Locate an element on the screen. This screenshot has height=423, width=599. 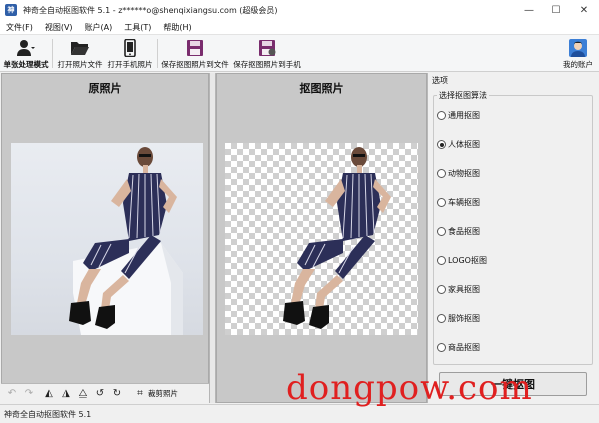
minimize-button: — is located at coordinates (529, 10).